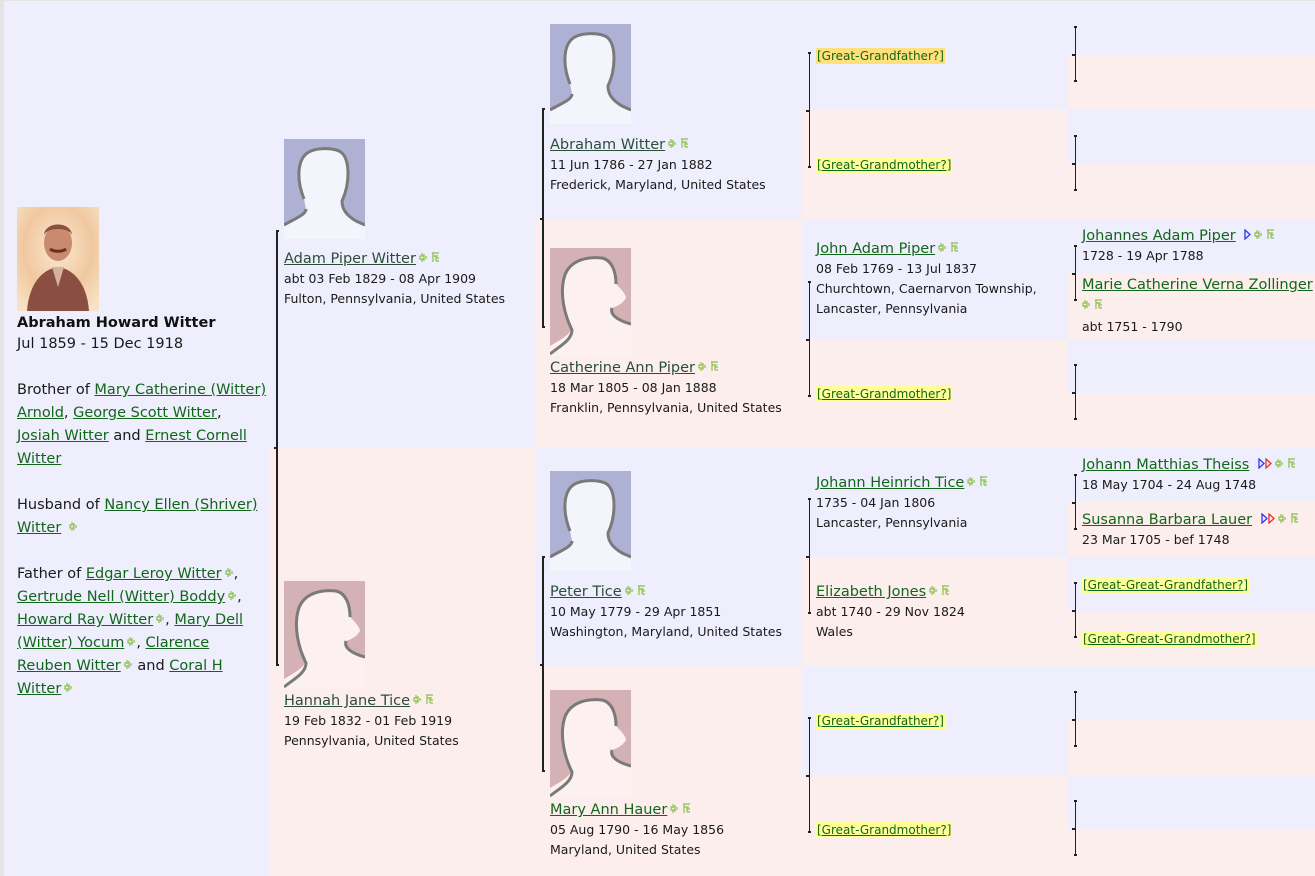  Describe the element at coordinates (1132, 326) in the screenshot. I see `gg-grandparent-dates: abt 1751 - 1790` at that location.